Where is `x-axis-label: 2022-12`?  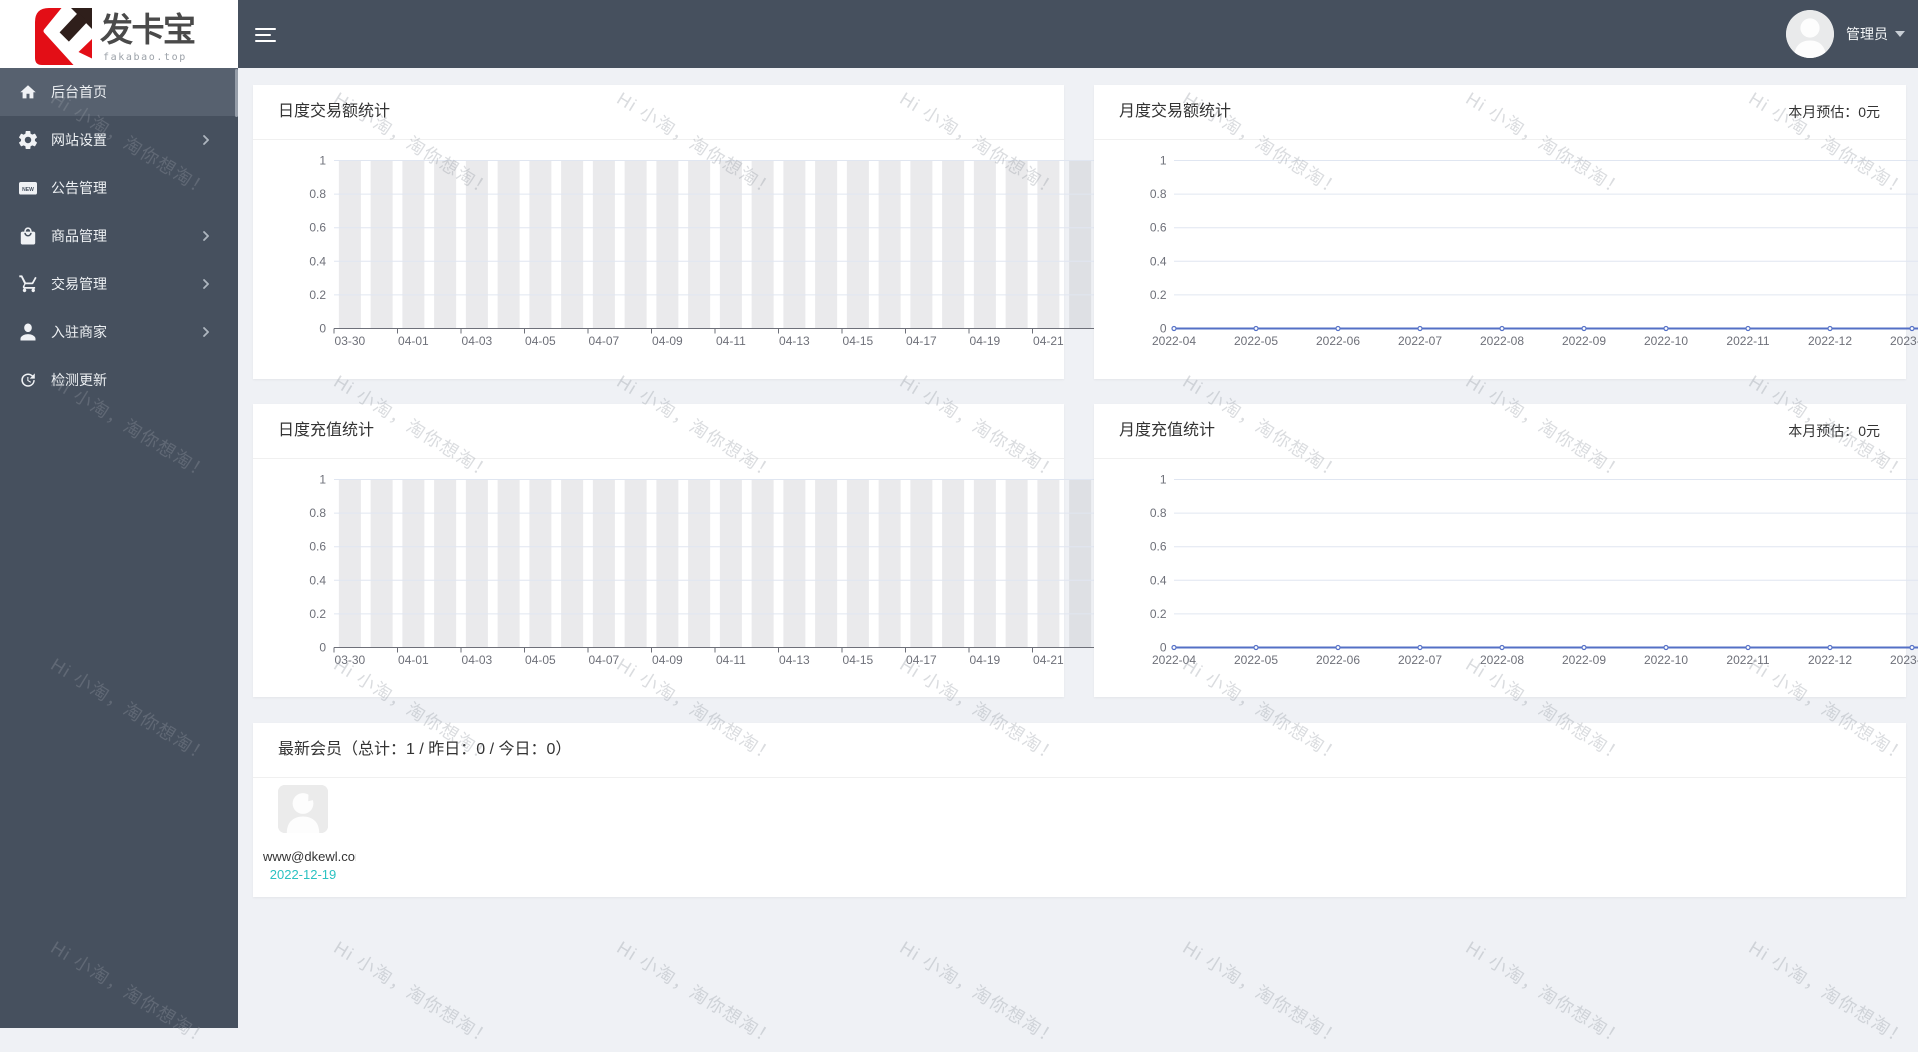
x-axis-label: 2022-12 is located at coordinates (1830, 660).